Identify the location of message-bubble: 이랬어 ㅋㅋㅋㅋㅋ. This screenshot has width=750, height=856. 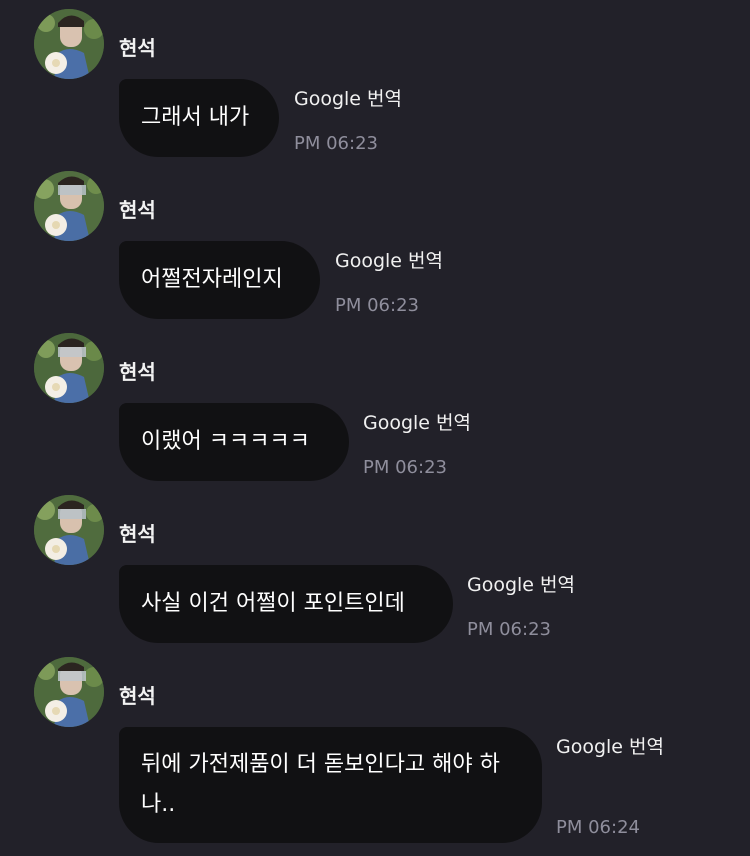
(234, 442).